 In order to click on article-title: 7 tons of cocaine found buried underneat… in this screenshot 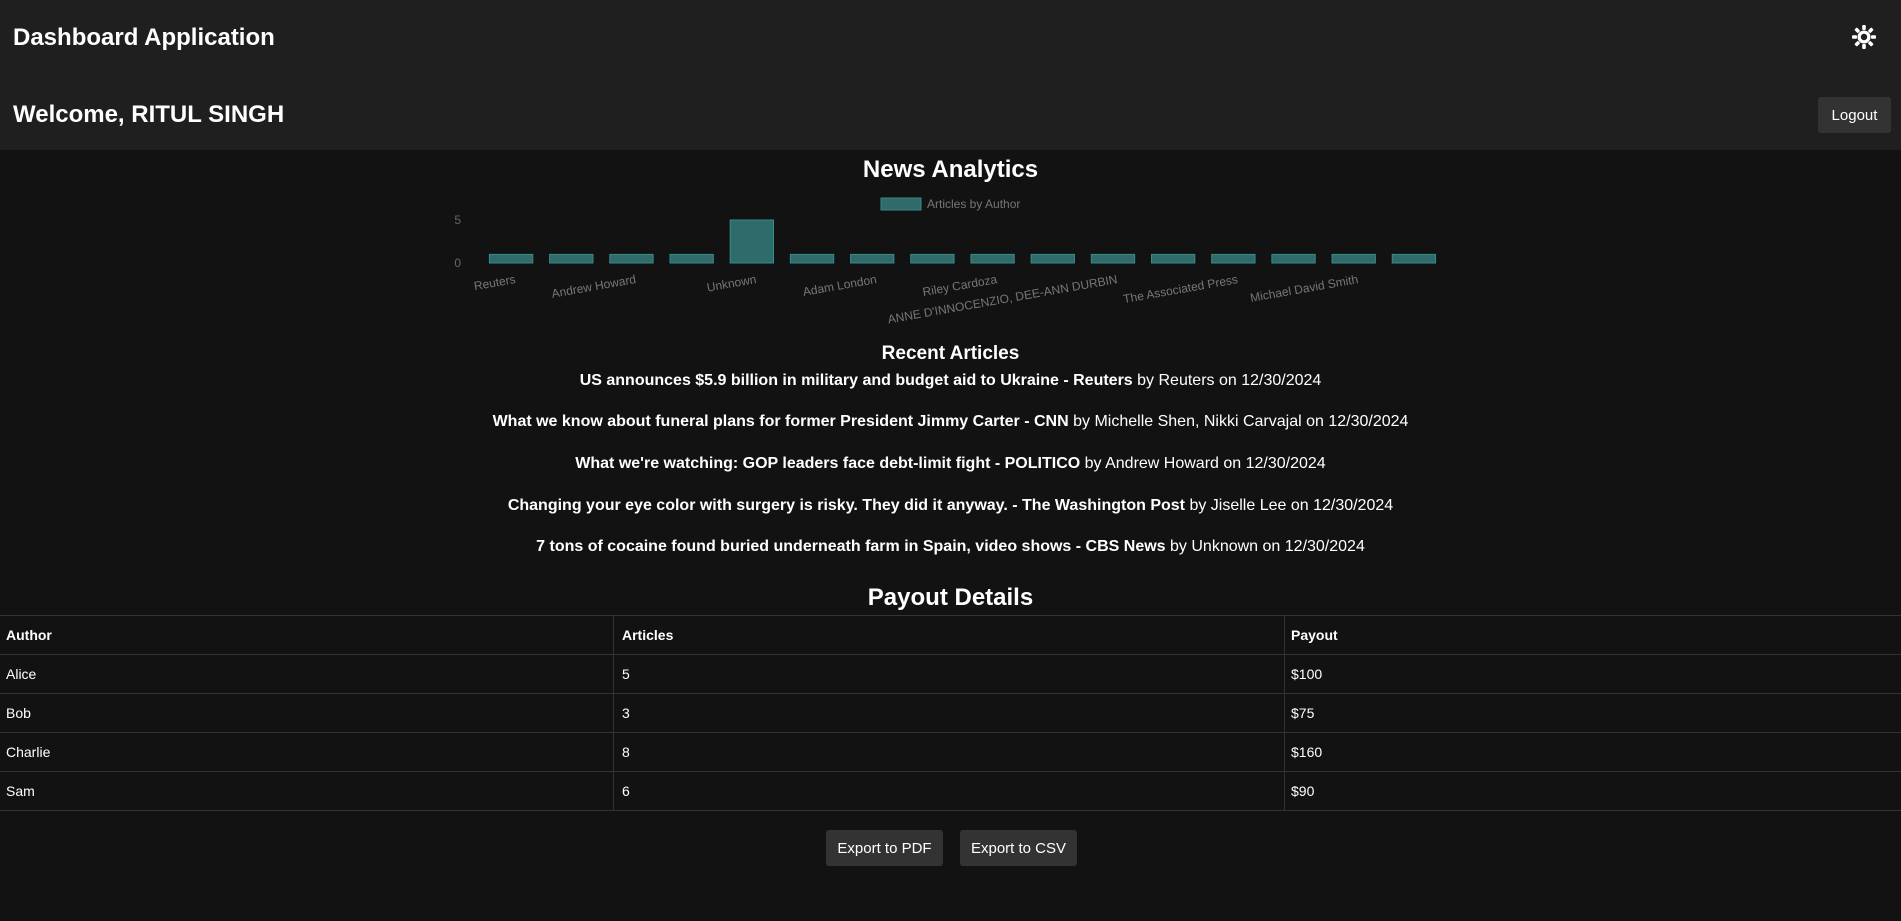, I will do `click(850, 546)`.